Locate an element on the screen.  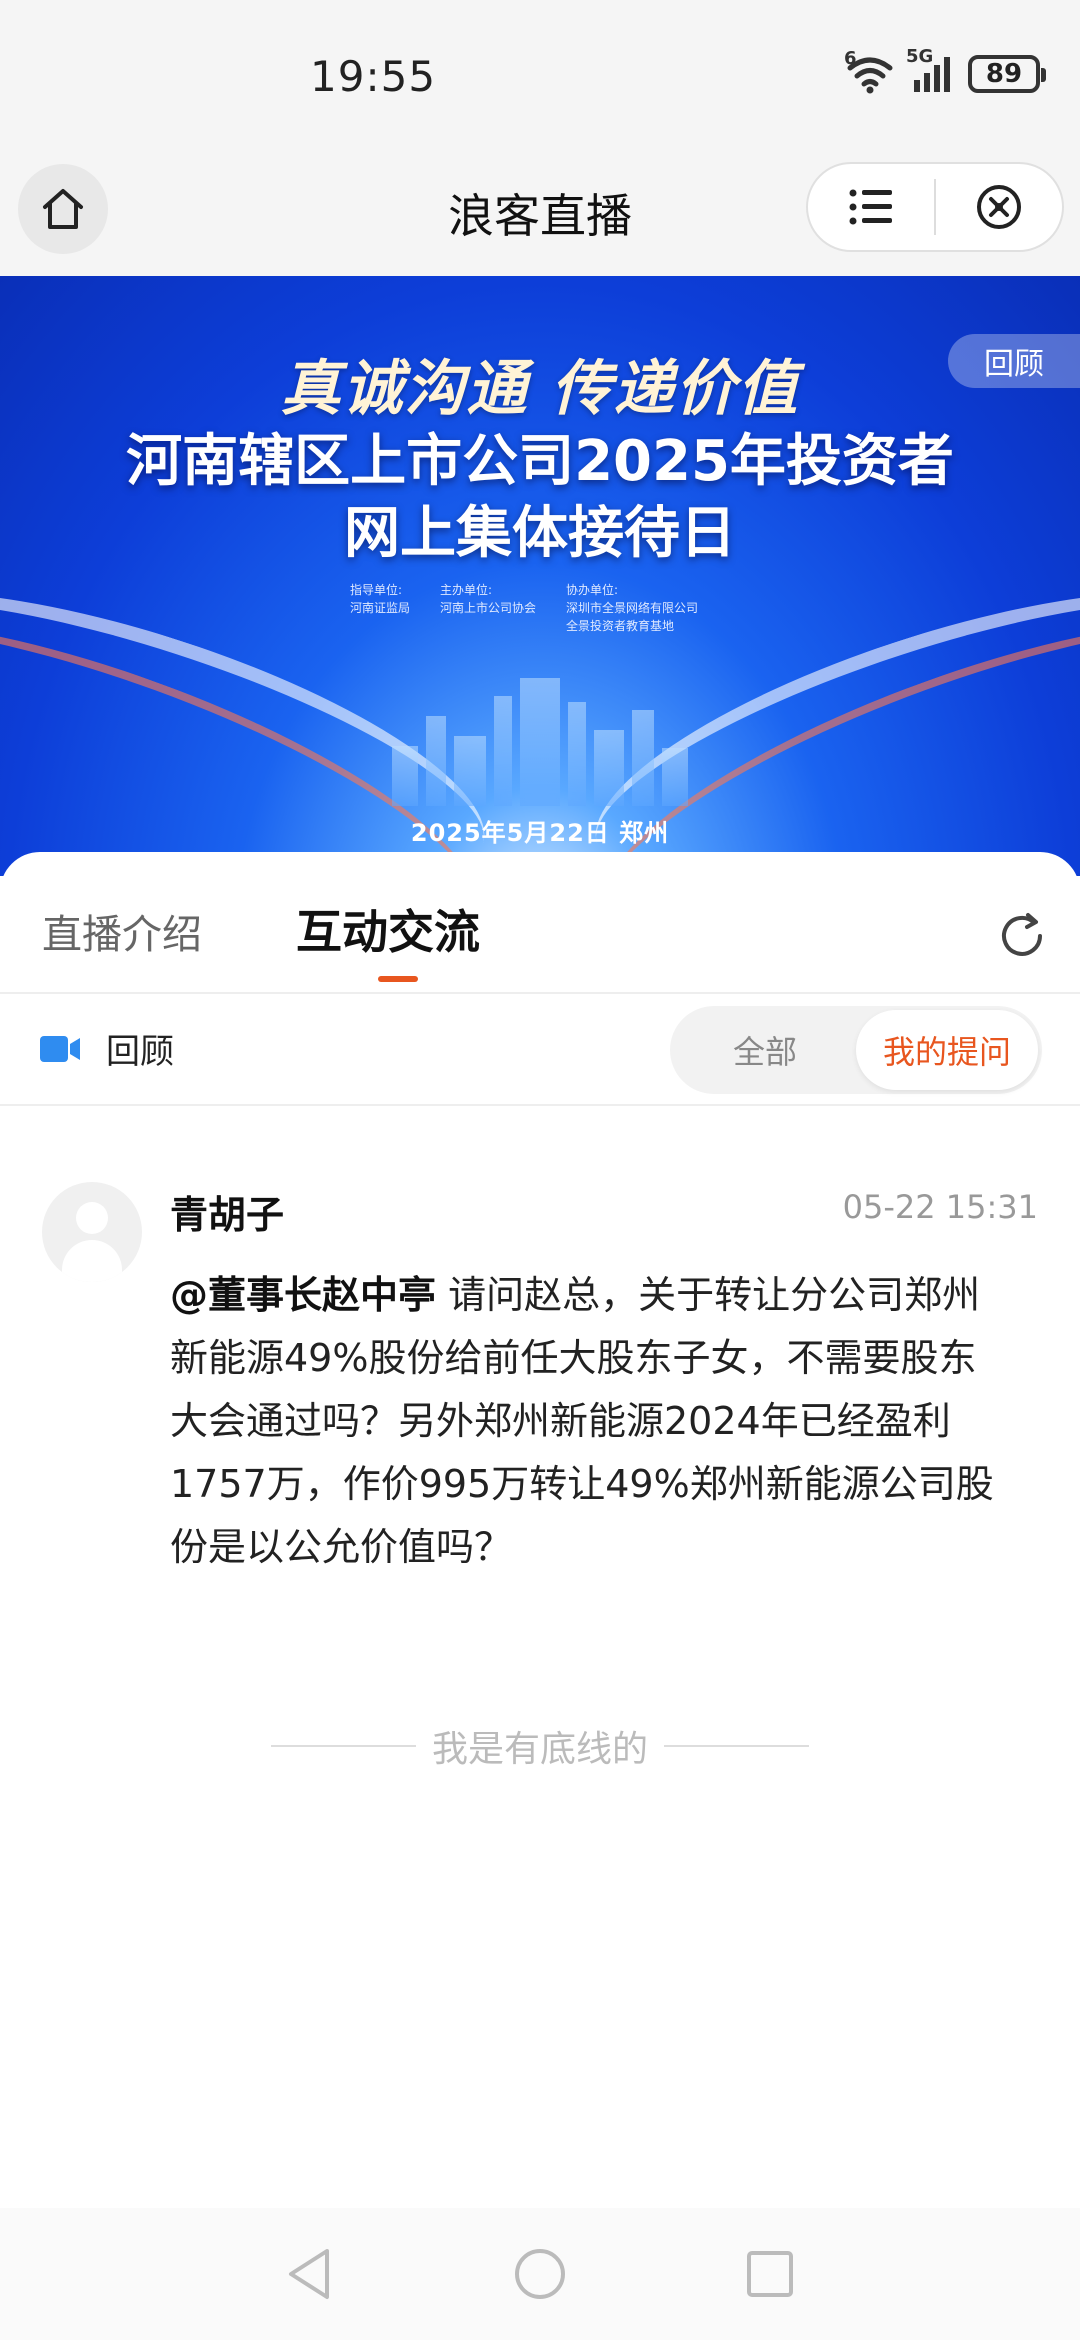
back-button is located at coordinates (310, 2274).